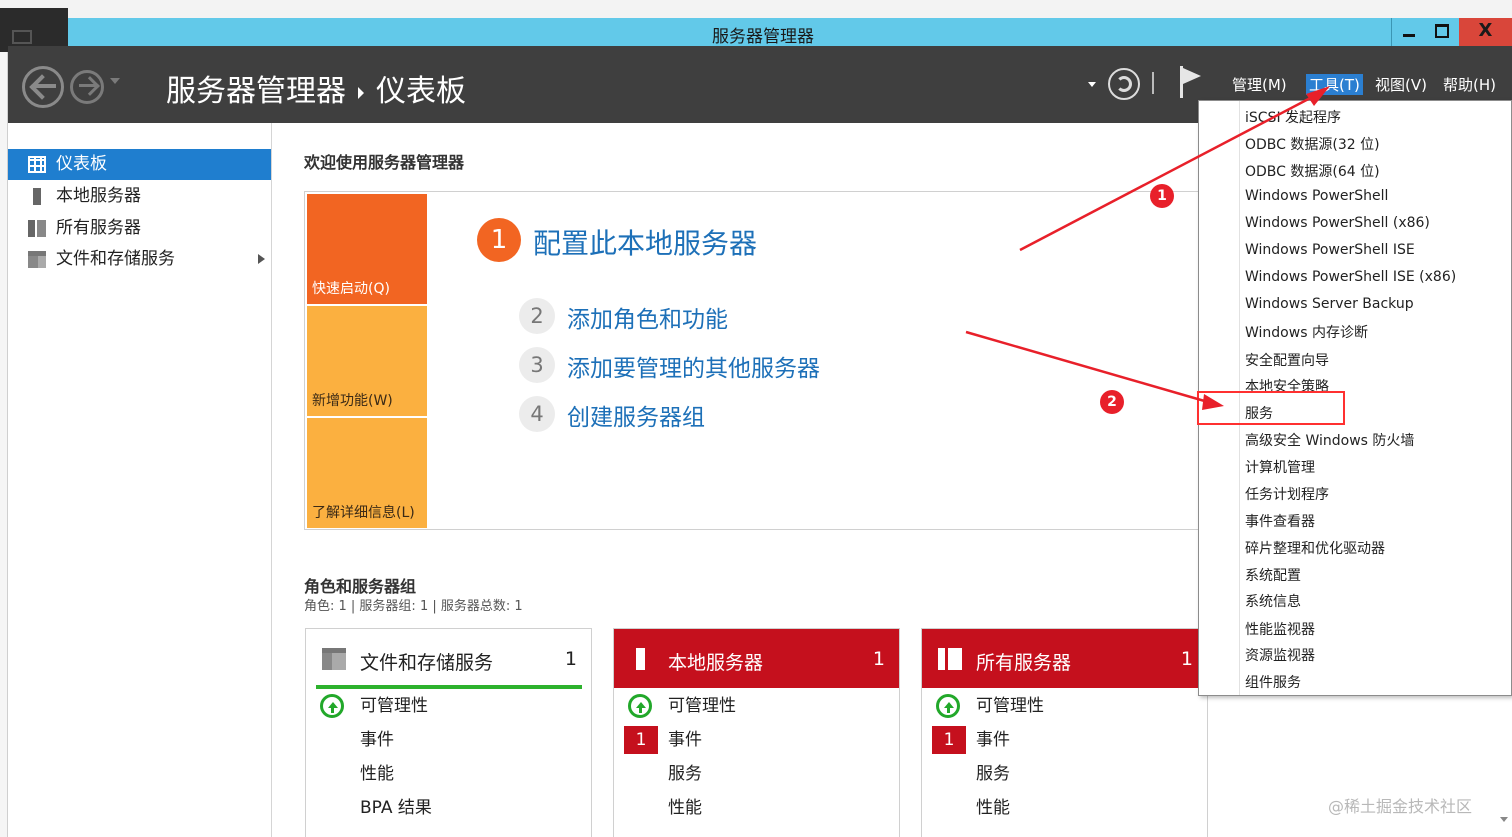 This screenshot has width=1512, height=837. I want to click on step-link: 配置此本地服务器, so click(645, 242).